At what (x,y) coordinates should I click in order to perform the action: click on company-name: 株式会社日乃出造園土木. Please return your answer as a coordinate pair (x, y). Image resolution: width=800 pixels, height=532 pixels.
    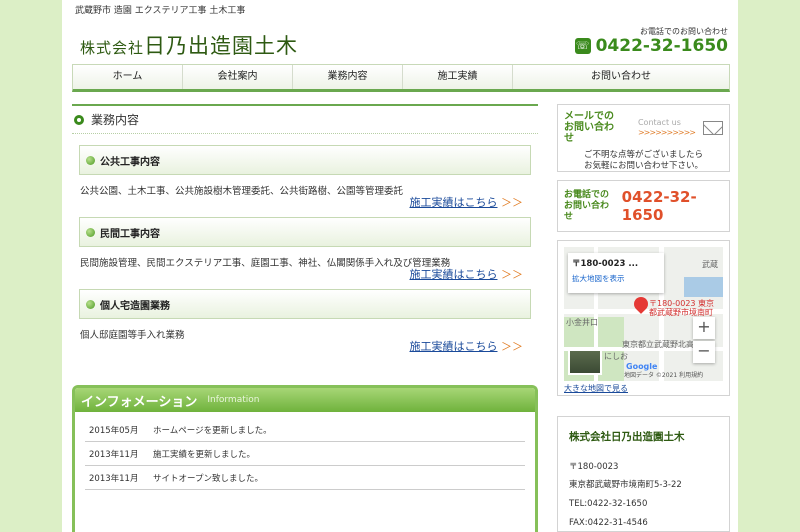
    Looking at the image, I should click on (627, 437).